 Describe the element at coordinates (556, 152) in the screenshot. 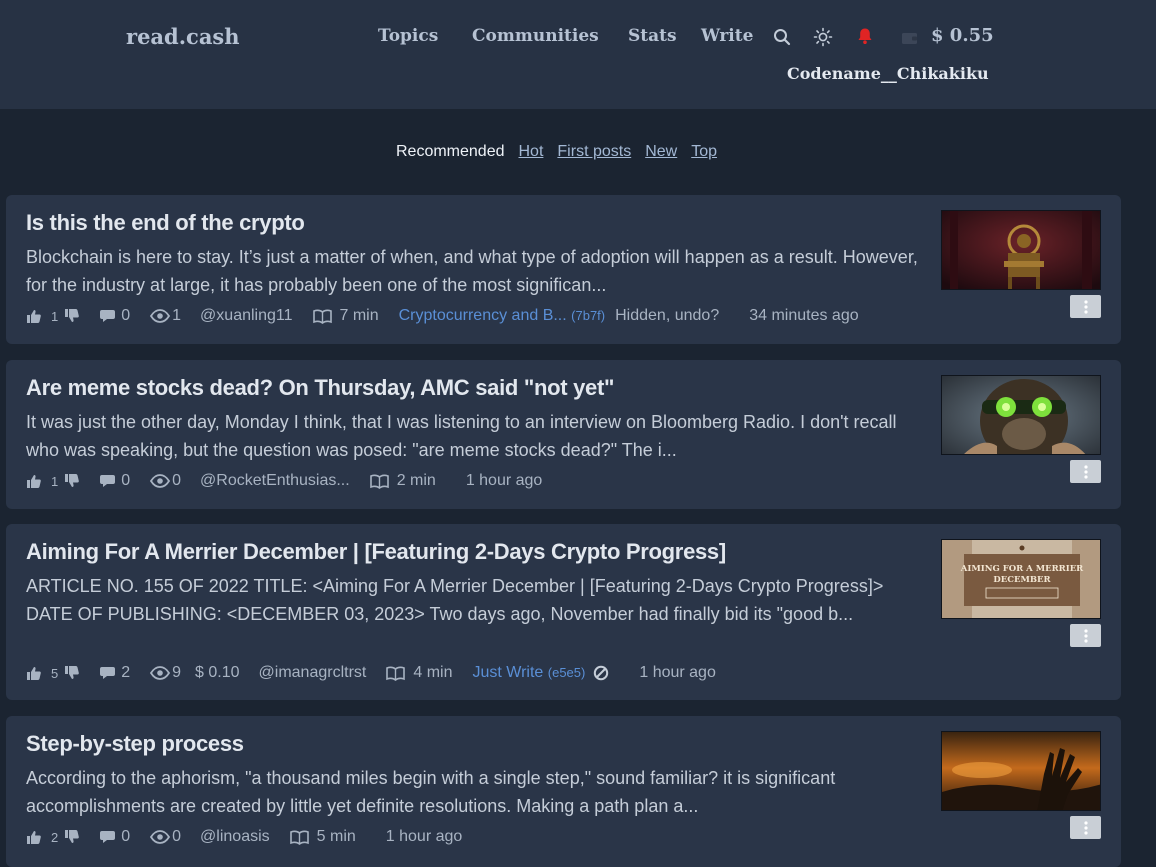

I see `feed-tabs: Recommended Hot First posts New Top` at that location.